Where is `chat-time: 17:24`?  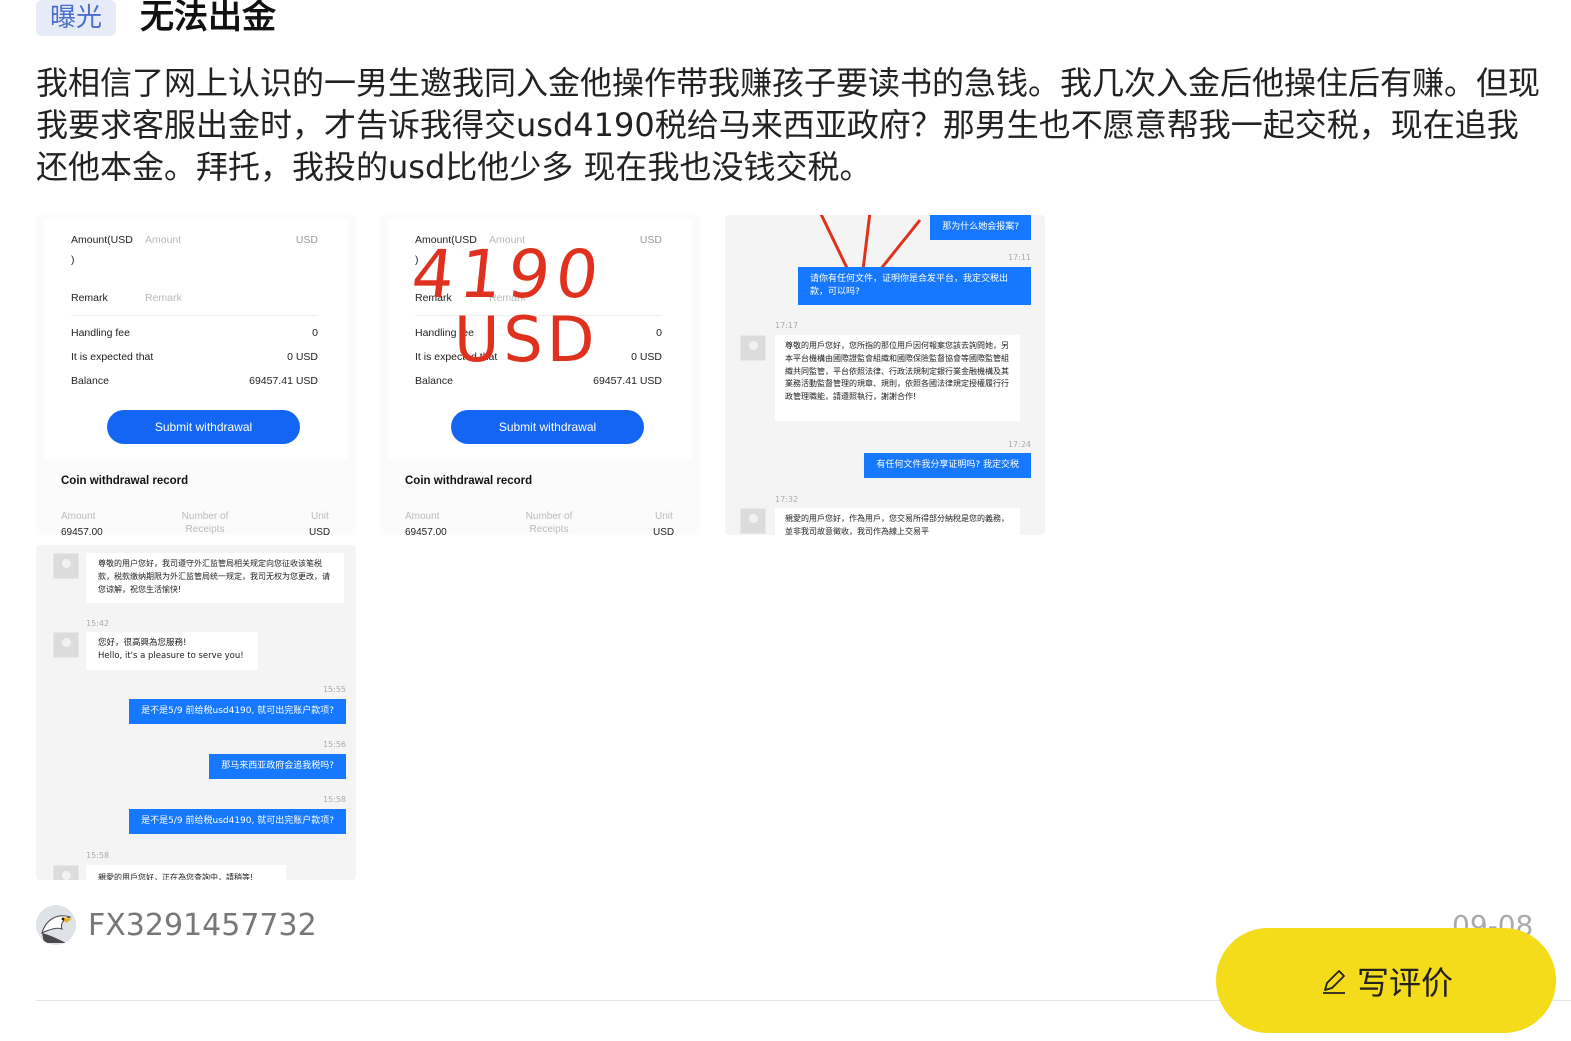 chat-time: 17:24 is located at coordinates (1019, 444).